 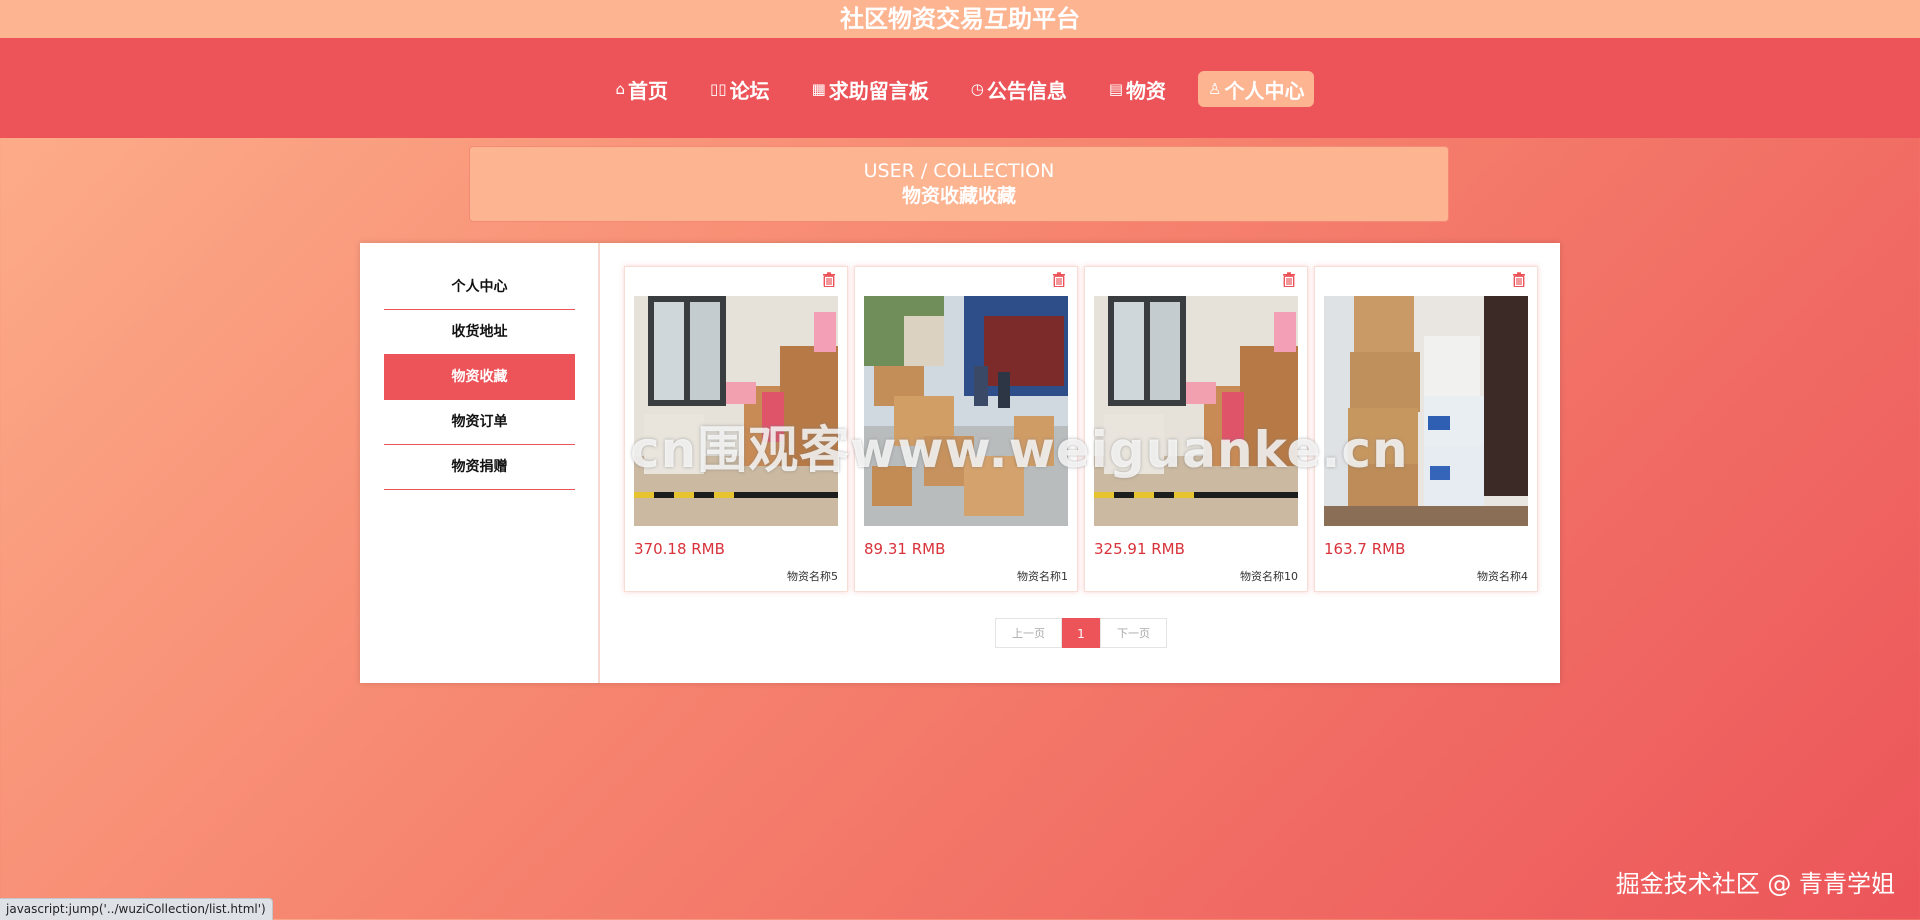 I want to click on product-card: 370.18 RMB 物资名称5, so click(x=736, y=429).